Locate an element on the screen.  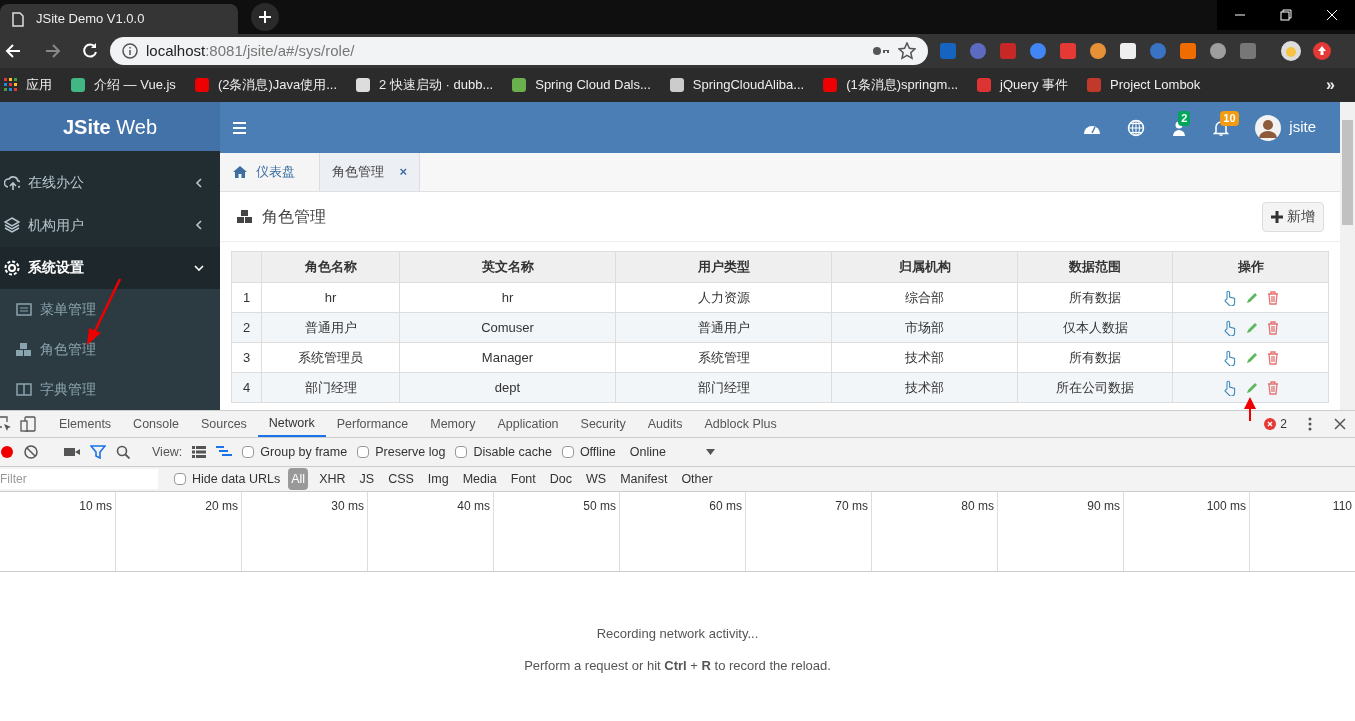
filter-icon is located at coordinates (98, 452).